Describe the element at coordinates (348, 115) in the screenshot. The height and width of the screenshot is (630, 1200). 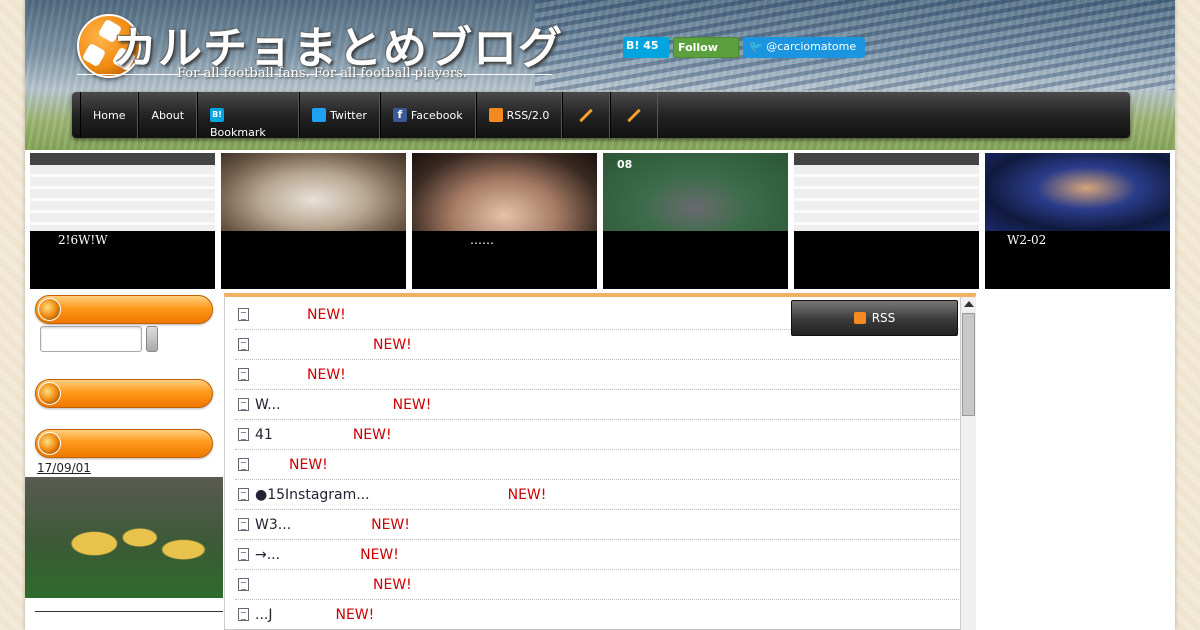
I see `nav-item-label: Twitter` at that location.